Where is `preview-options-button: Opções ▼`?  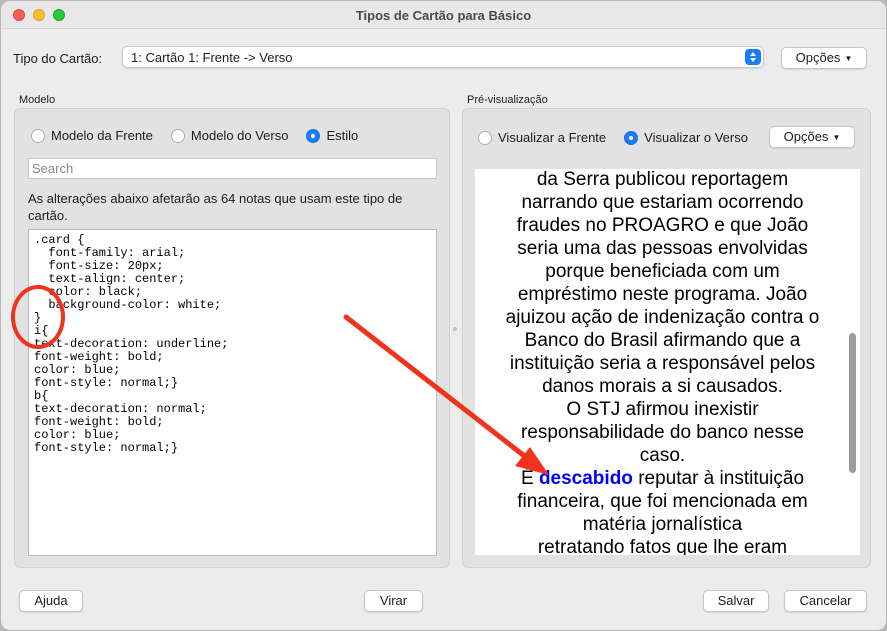
preview-options-button: Opções ▼ is located at coordinates (812, 137).